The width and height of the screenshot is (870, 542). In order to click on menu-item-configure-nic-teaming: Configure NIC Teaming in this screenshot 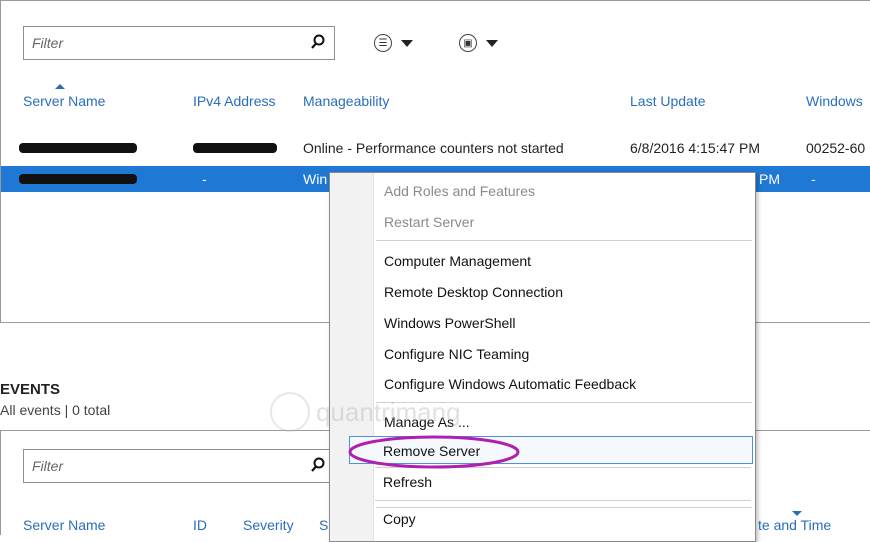, I will do `click(456, 354)`.